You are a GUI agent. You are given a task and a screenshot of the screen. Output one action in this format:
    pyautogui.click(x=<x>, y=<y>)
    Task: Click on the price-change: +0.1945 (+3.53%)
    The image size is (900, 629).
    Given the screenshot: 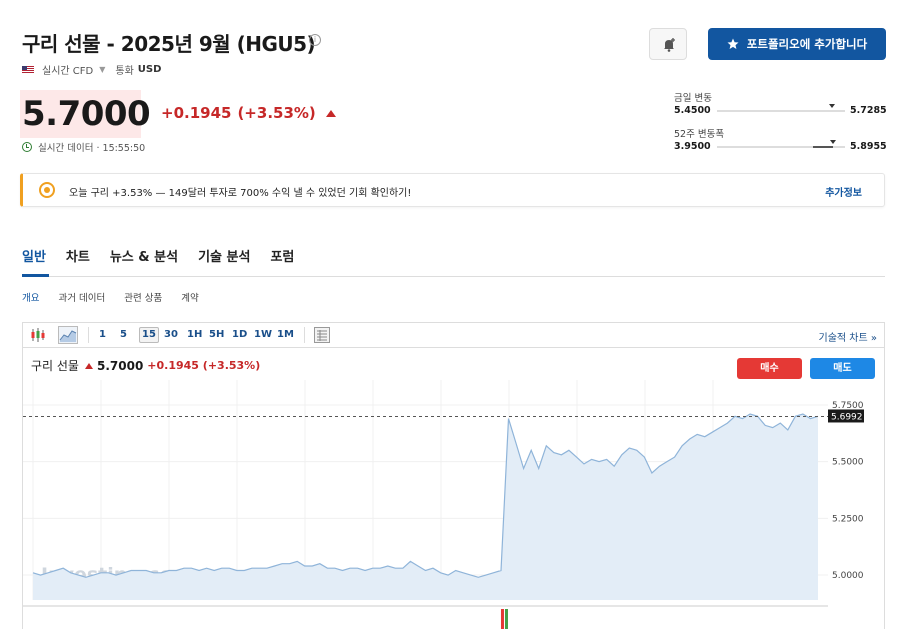 What is the action you would take?
    pyautogui.click(x=248, y=113)
    